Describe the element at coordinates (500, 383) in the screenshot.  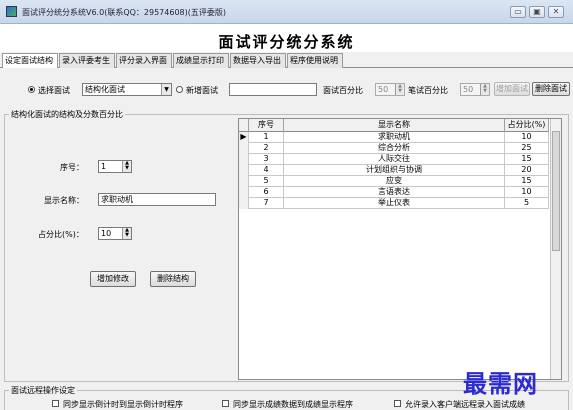
I see `watermark-logo: 最需网` at that location.